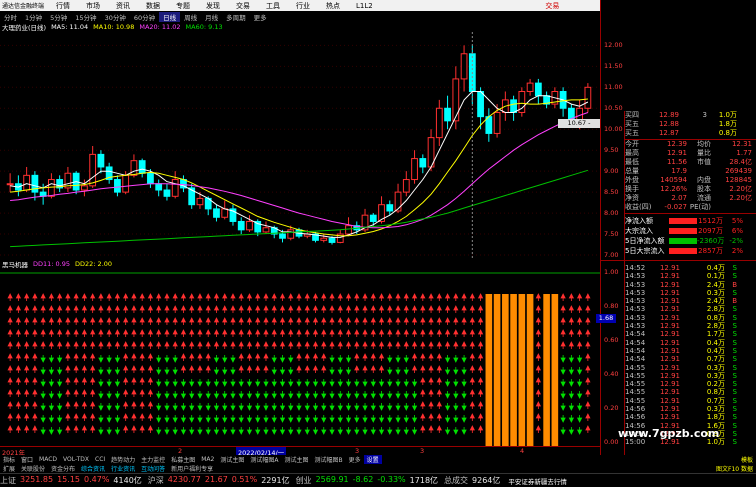 The height and width of the screenshot is (487, 756). What do you see at coordinates (333, 6) in the screenshot?
I see `menu-item-hotspot: 热点` at bounding box center [333, 6].